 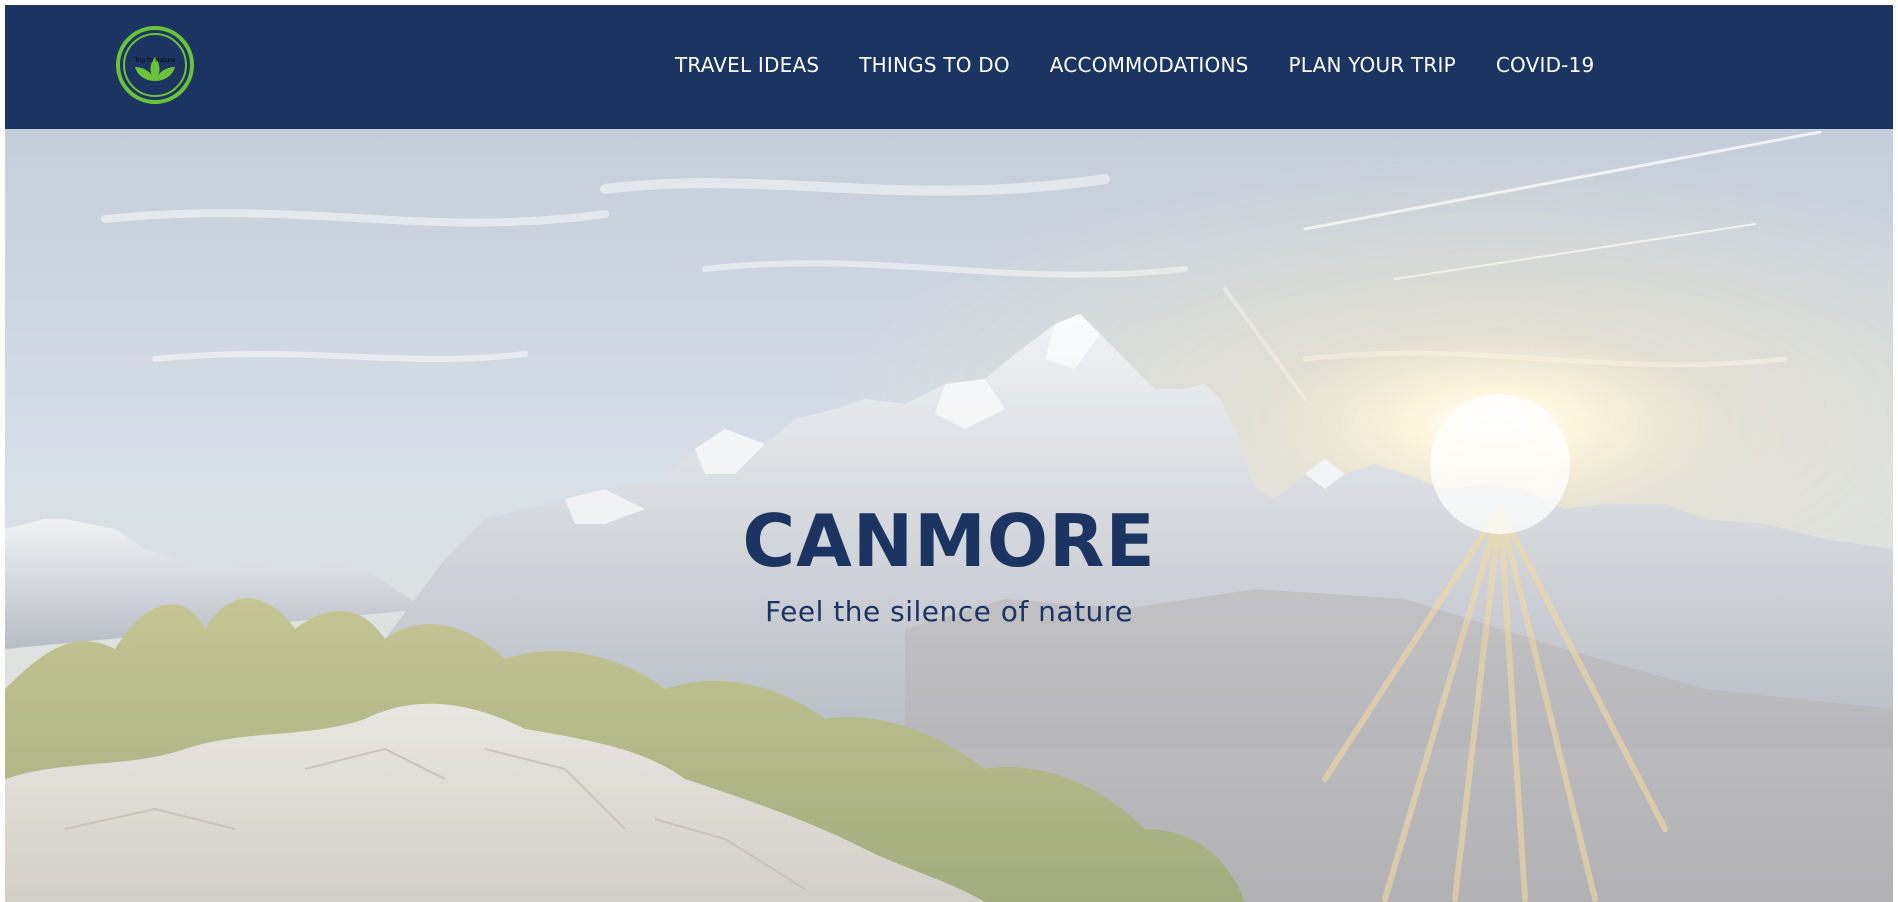 What do you see at coordinates (1372, 65) in the screenshot?
I see `nav-plan-your-trip: PLAN YOUR TRIP` at bounding box center [1372, 65].